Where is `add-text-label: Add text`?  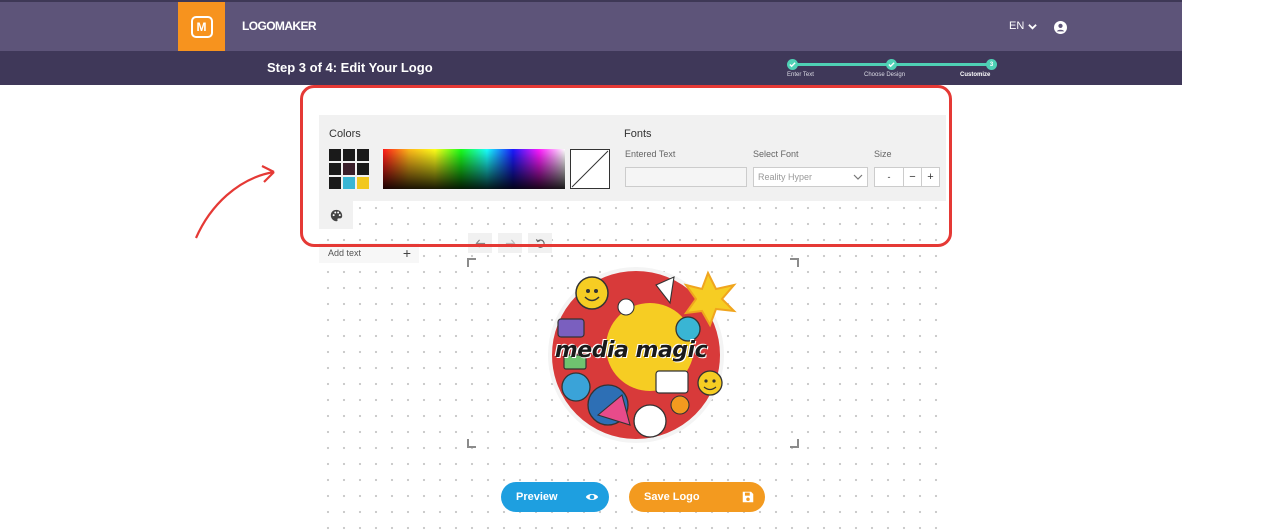
add-text-label: Add text is located at coordinates (345, 253).